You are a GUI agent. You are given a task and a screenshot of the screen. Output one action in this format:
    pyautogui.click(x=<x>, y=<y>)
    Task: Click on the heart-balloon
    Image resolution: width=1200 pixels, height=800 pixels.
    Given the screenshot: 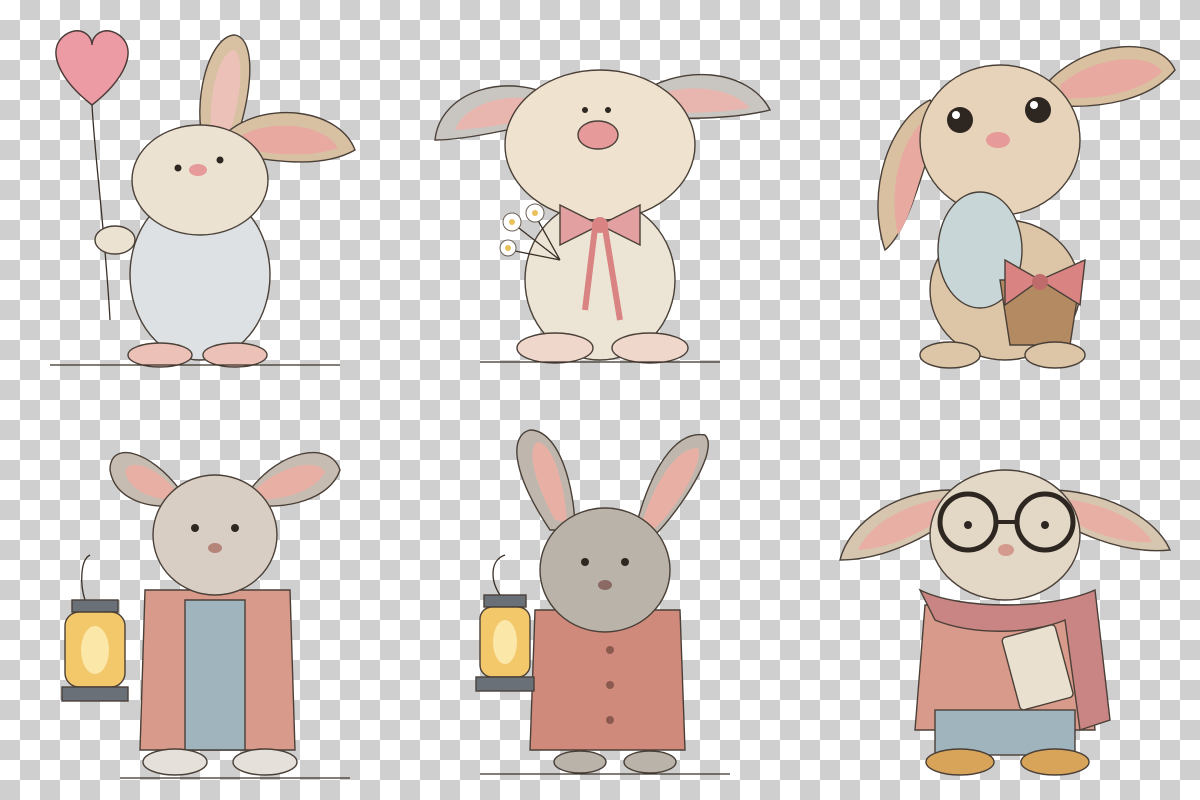 What is the action you would take?
    pyautogui.click(x=92, y=175)
    